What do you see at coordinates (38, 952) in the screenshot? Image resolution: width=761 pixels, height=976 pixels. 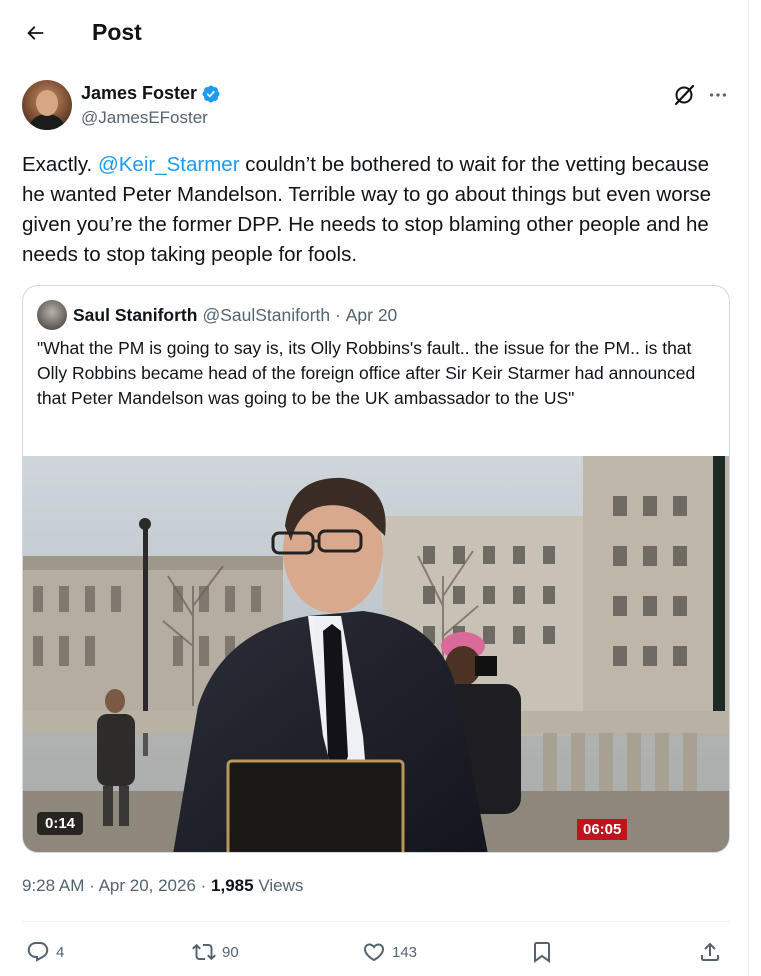 I see `reply-icon` at bounding box center [38, 952].